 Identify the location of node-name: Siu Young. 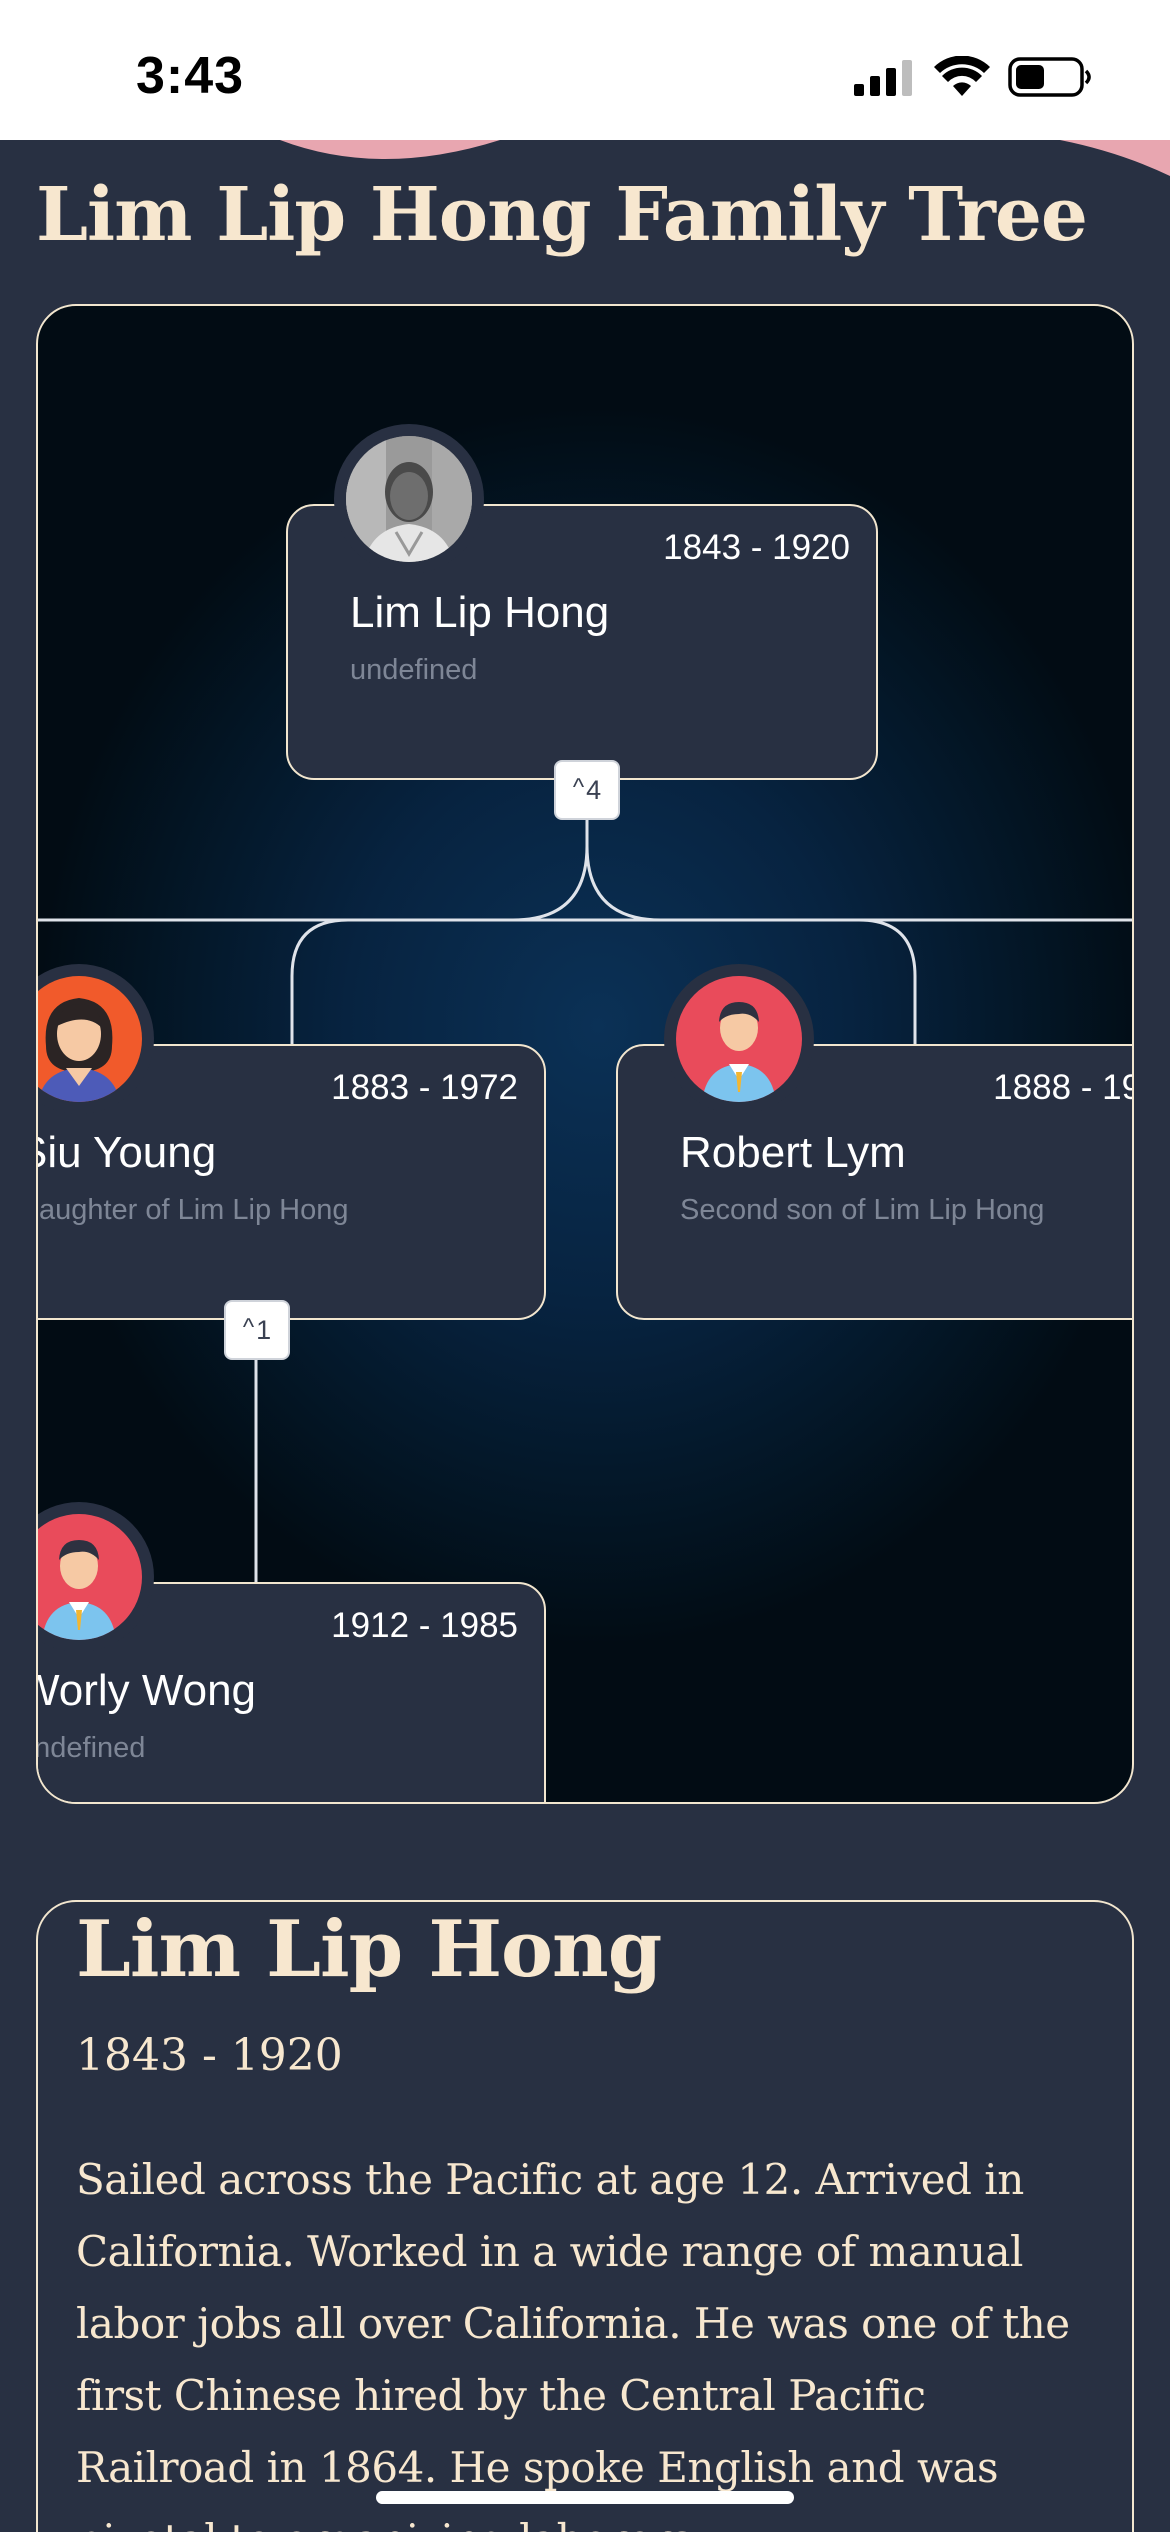
(126, 1152).